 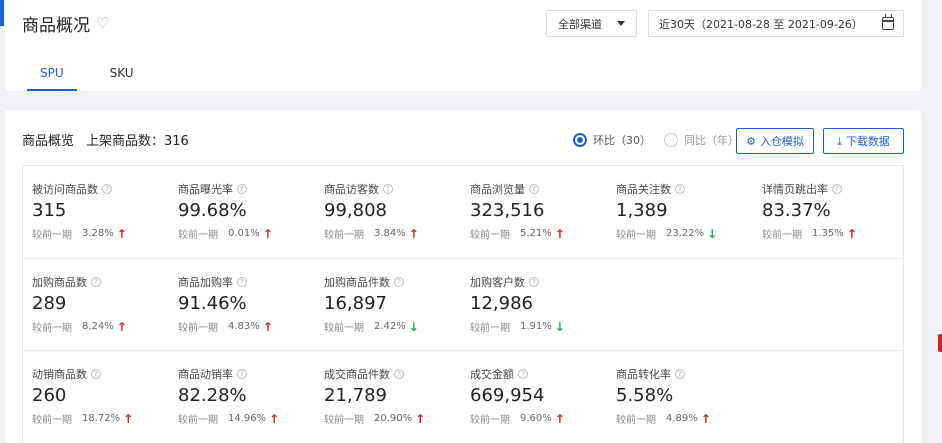 What do you see at coordinates (517, 234) in the screenshot?
I see `metric-compare: 较前一期 5.21% ↑` at bounding box center [517, 234].